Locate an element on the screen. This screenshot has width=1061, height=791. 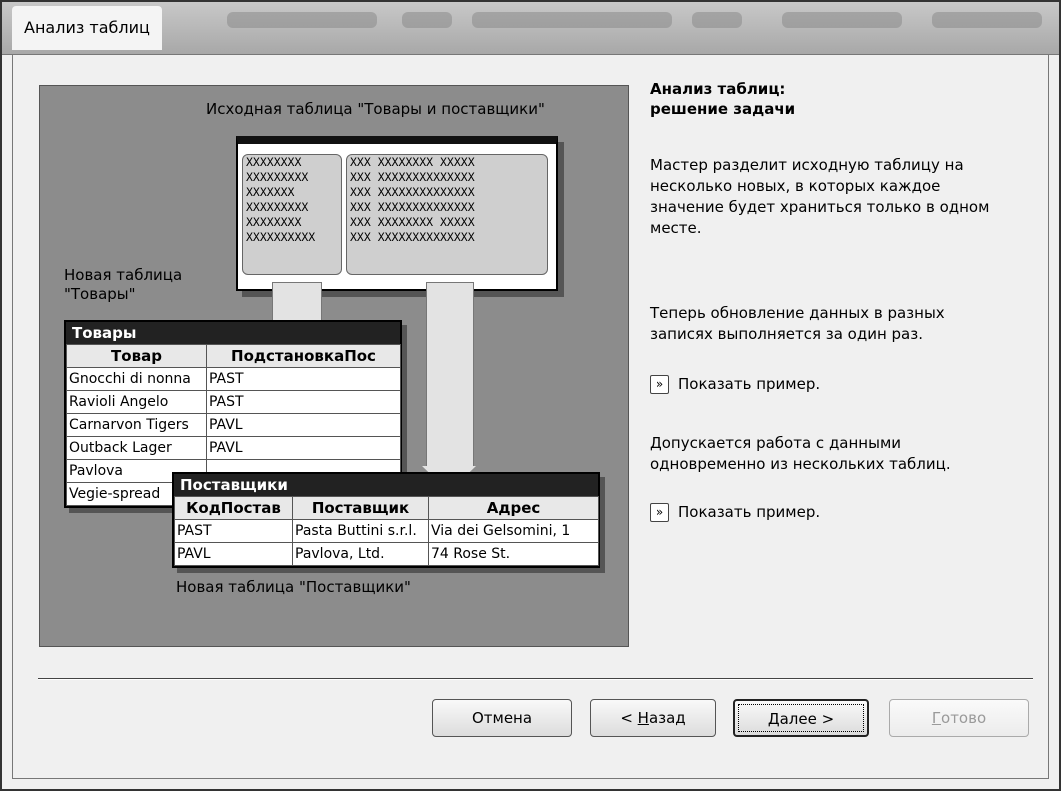
table-row: Outback Lager PAVL is located at coordinates (233, 448).